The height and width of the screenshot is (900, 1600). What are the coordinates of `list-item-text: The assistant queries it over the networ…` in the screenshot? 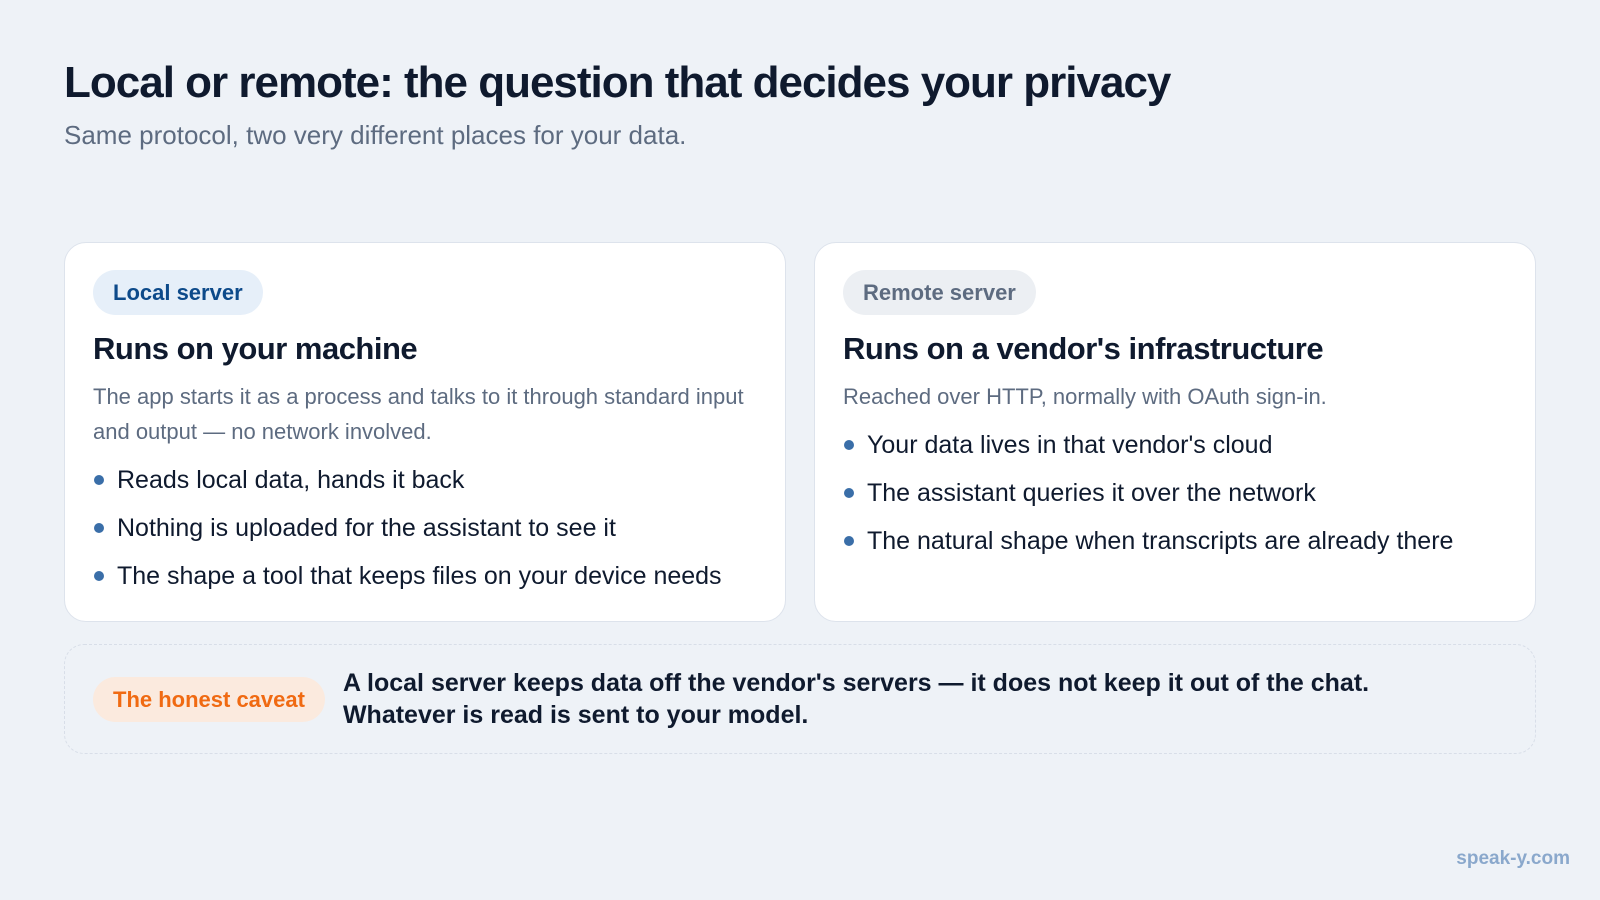 It's located at (1091, 493).